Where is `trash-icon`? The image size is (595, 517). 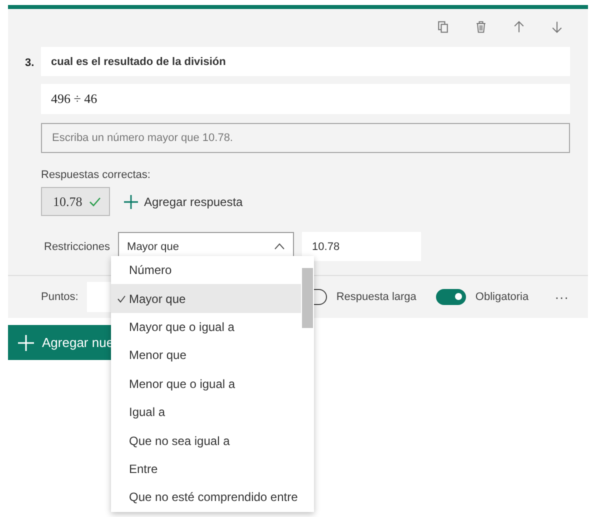 trash-icon is located at coordinates (481, 27).